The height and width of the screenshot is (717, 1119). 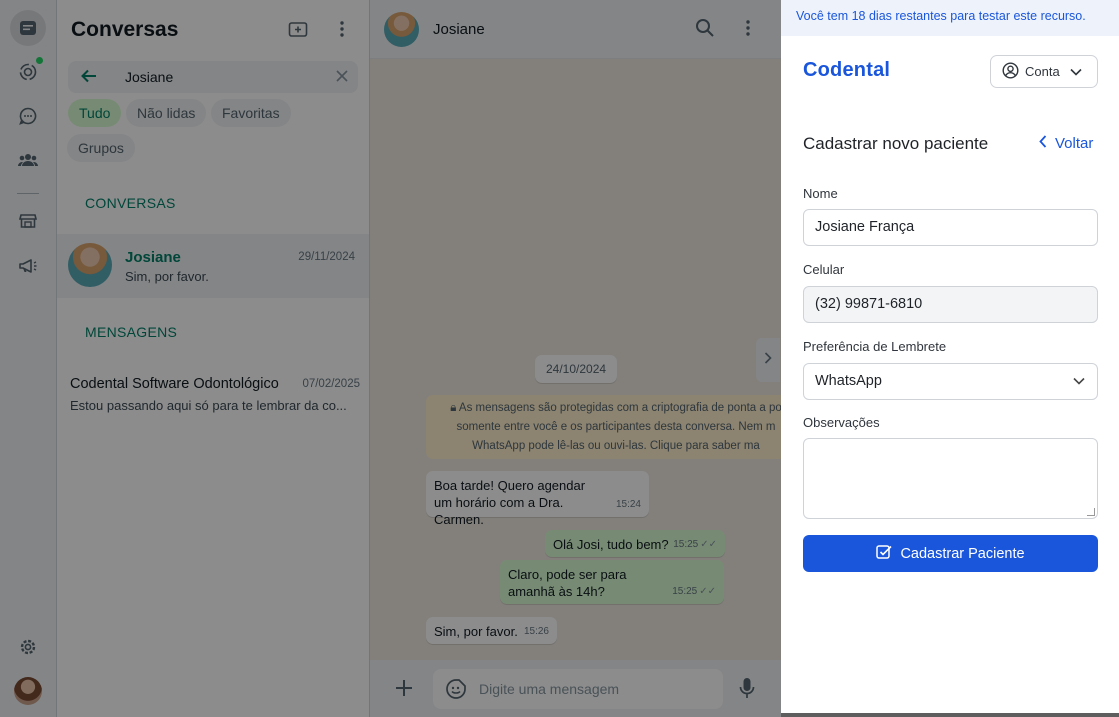 I want to click on register-patient-button: Cadastrar Paciente, so click(x=950, y=553).